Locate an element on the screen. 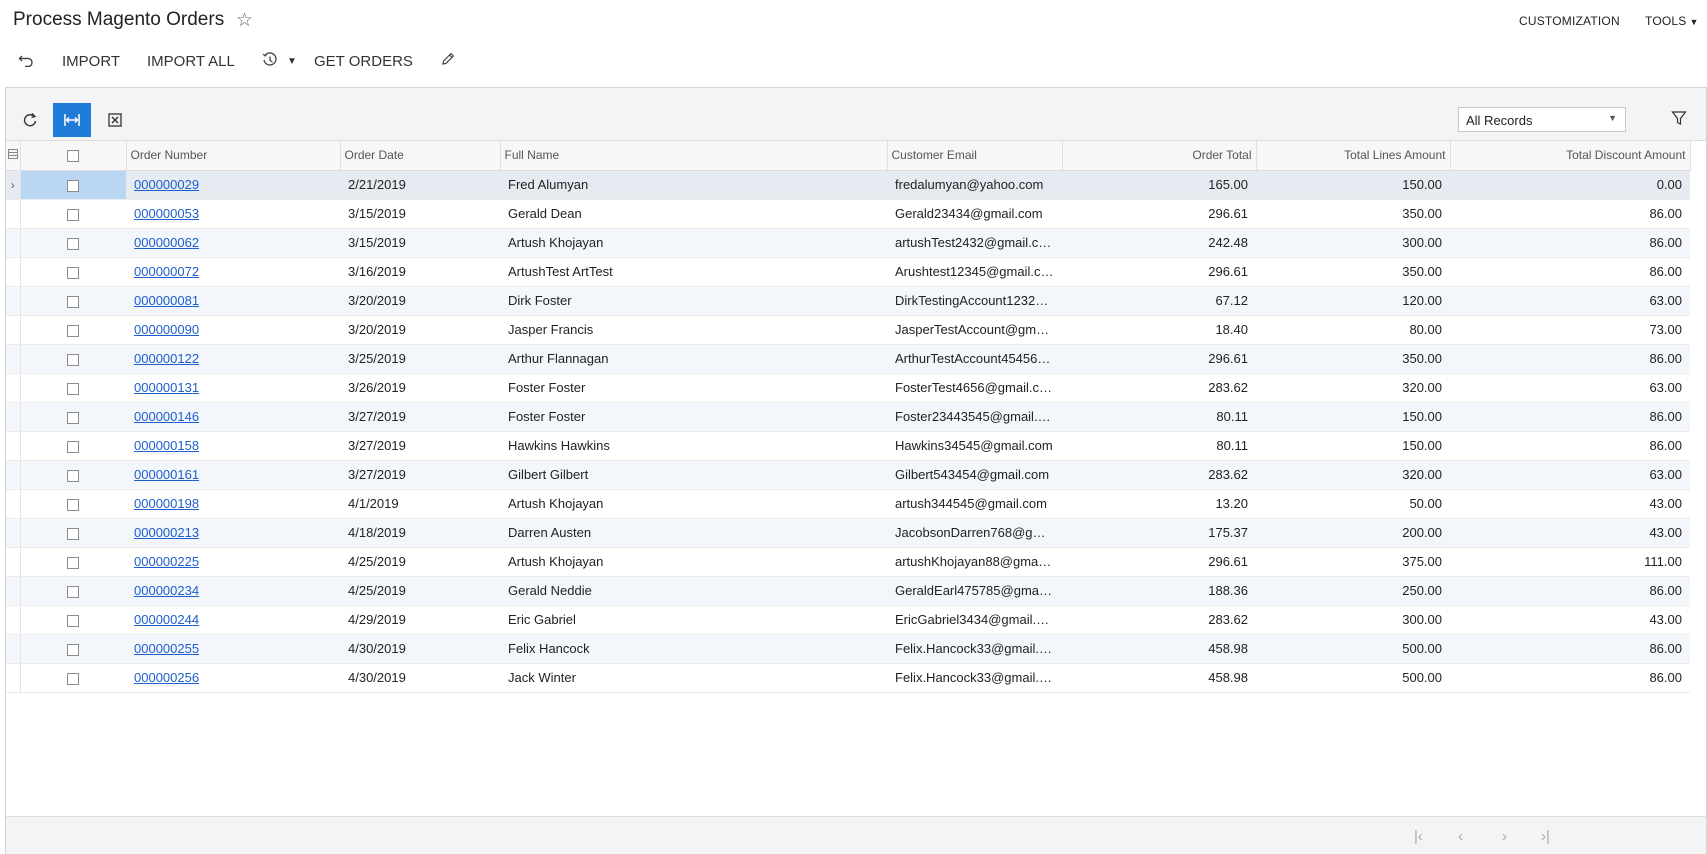 The width and height of the screenshot is (1707, 854). column-header-total-lines-amount: Total Lines Amount is located at coordinates (1353, 156).